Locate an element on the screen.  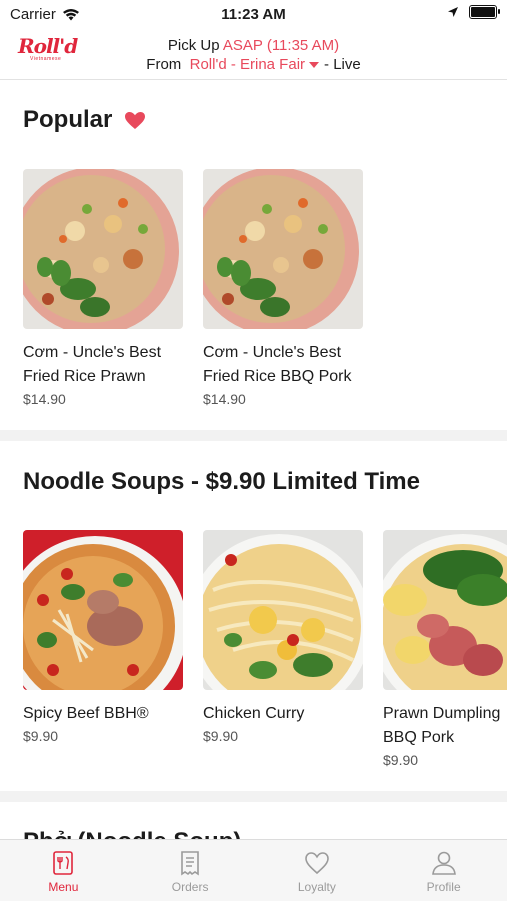
orders-icon is located at coordinates (190, 863).